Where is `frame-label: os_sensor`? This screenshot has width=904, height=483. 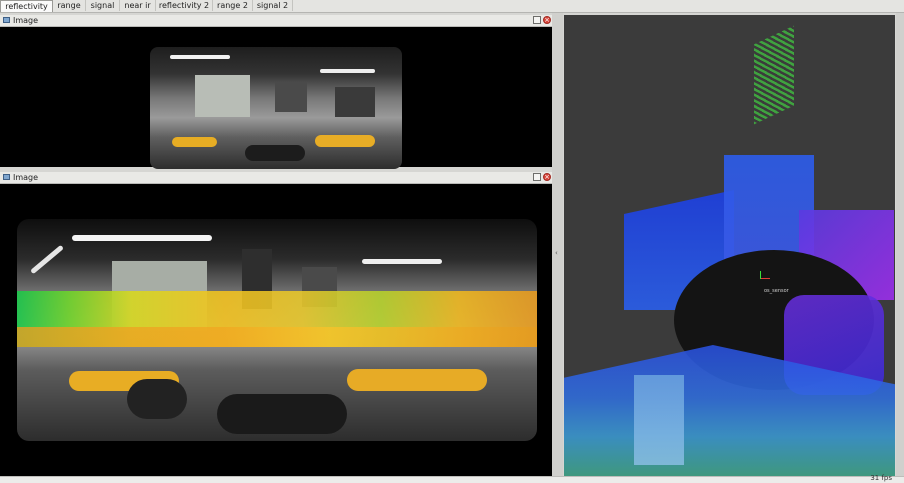 frame-label: os_sensor is located at coordinates (776, 291).